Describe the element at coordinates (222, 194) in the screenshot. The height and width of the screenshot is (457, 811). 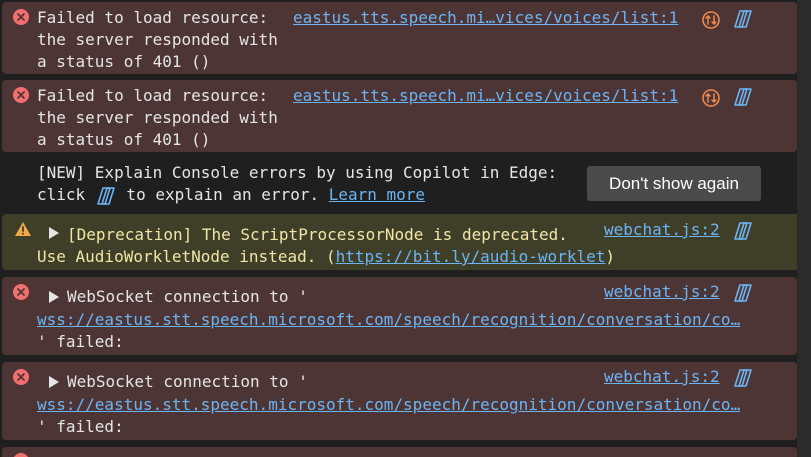
I see `tip-text-after: to explain an error.` at that location.